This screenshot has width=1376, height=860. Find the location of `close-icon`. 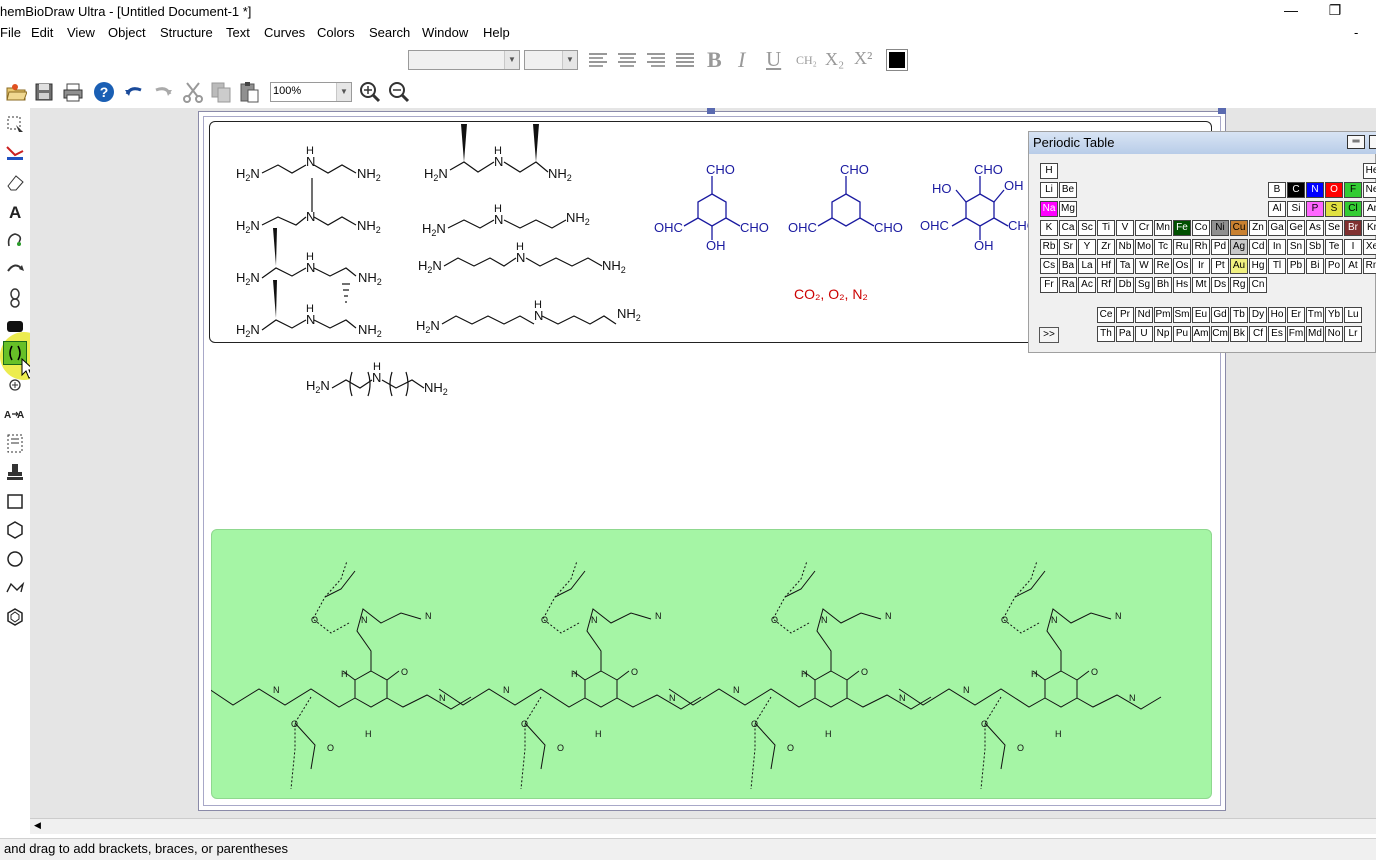

close-icon is located at coordinates (1372, 142).